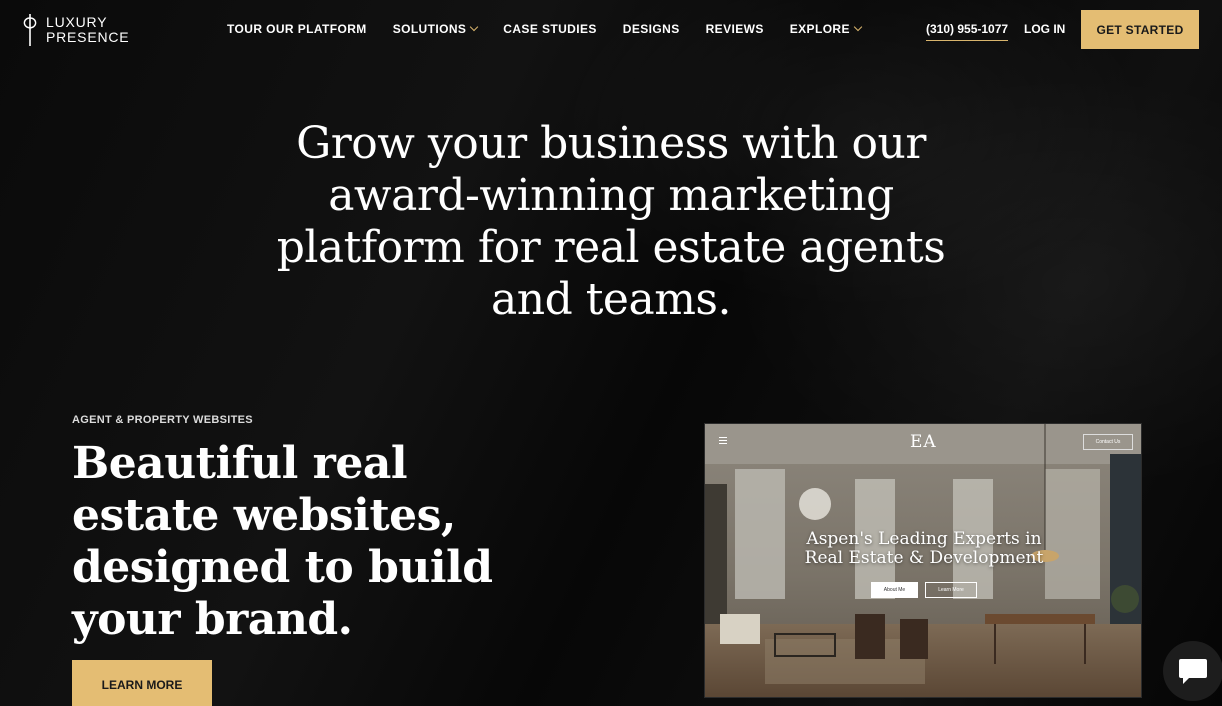  Describe the element at coordinates (951, 590) in the screenshot. I see `preview-learn-button: Learn More` at that location.